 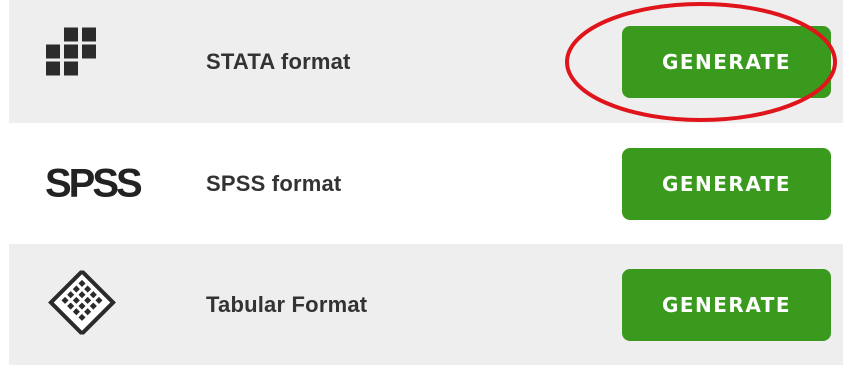 I want to click on generate-spss-button-label: GENERATE, so click(x=726, y=183).